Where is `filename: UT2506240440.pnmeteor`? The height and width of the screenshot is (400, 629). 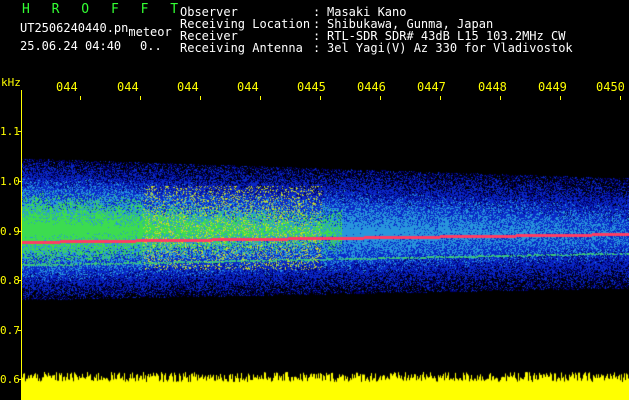
filename: UT2506240440.pnmeteor is located at coordinates (96, 29).